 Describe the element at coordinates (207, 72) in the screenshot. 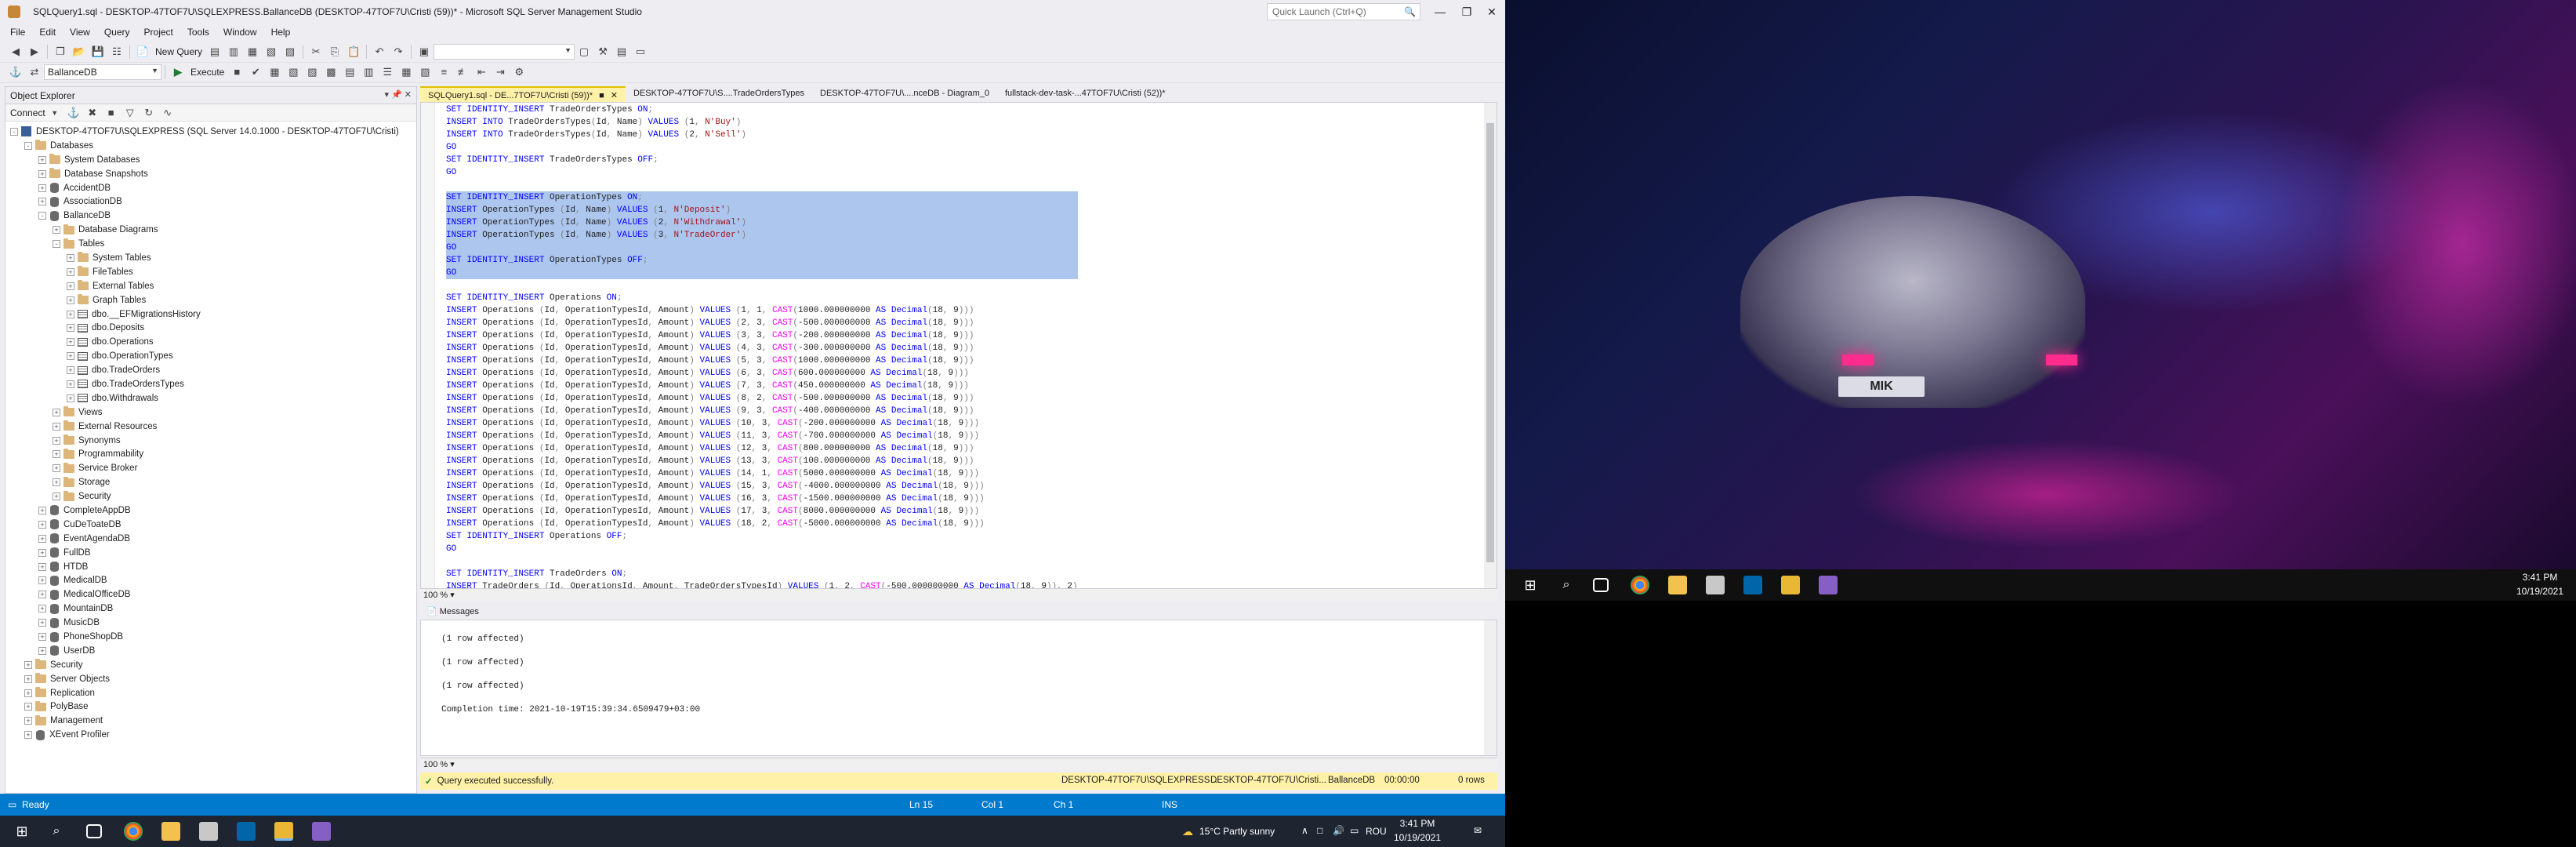

I see `execute-button: Execute` at that location.